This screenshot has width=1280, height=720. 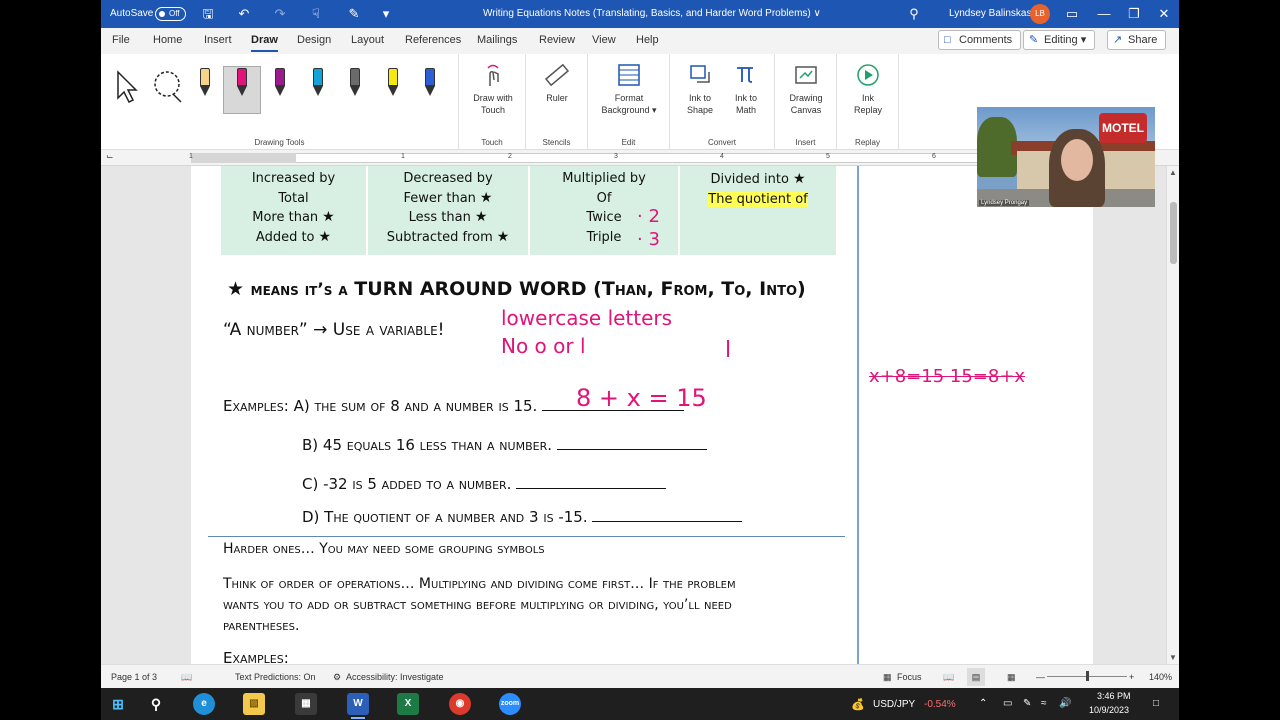 What do you see at coordinates (1072, 14) in the screenshot?
I see `ribbon-display-icon: ▭` at bounding box center [1072, 14].